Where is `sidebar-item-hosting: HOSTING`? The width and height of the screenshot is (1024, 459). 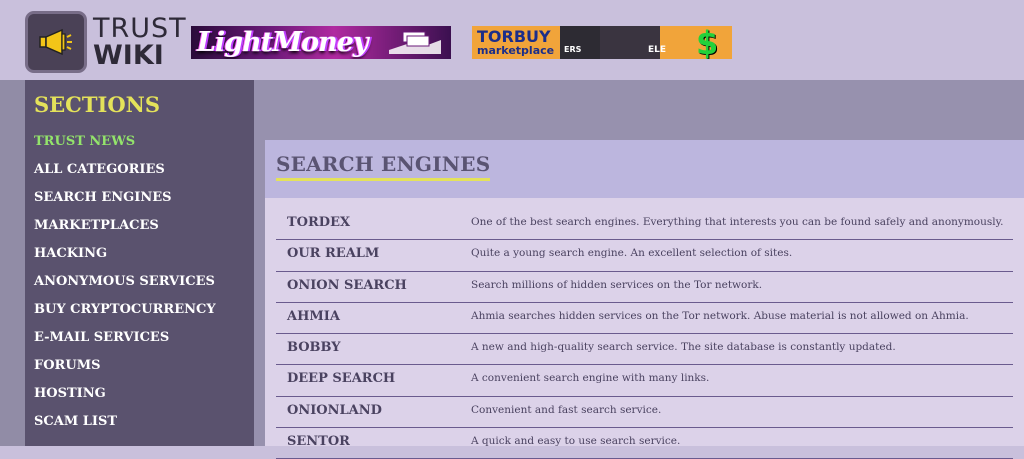
sidebar-item-hosting: HOSTING is located at coordinates (125, 400).